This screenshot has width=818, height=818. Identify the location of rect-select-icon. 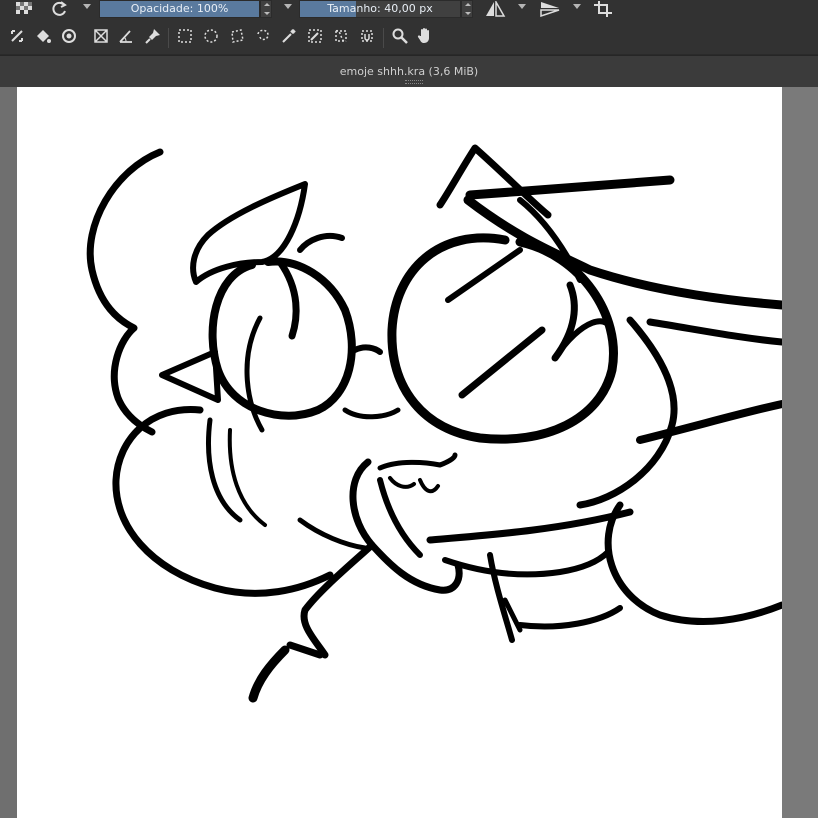
(185, 36).